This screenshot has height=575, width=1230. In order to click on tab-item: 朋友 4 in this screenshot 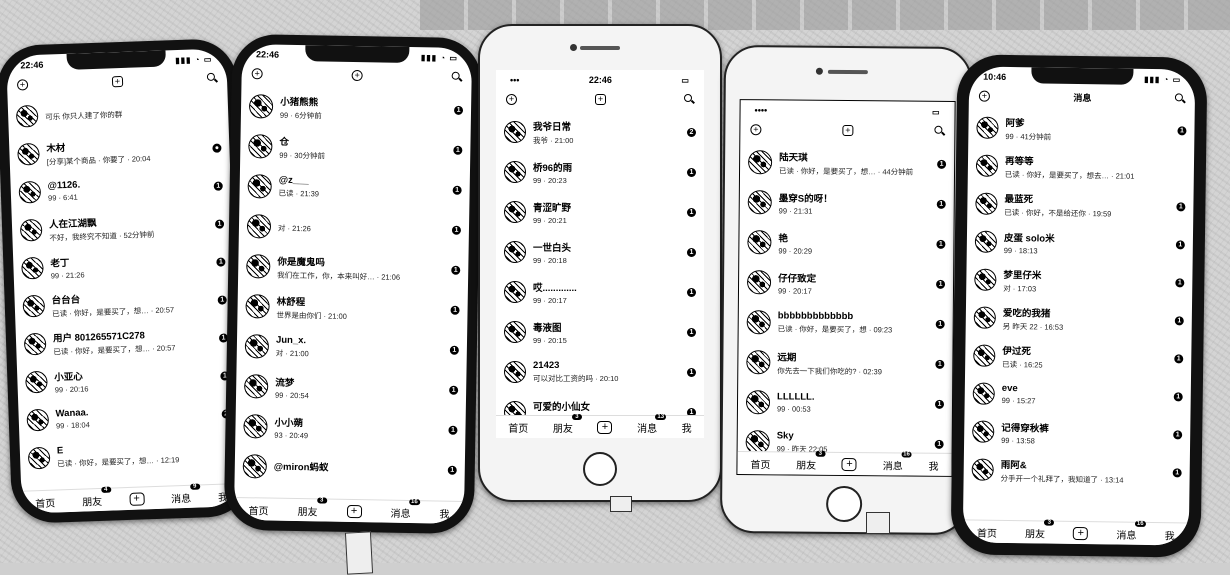, I will do `click(96, 497)`.